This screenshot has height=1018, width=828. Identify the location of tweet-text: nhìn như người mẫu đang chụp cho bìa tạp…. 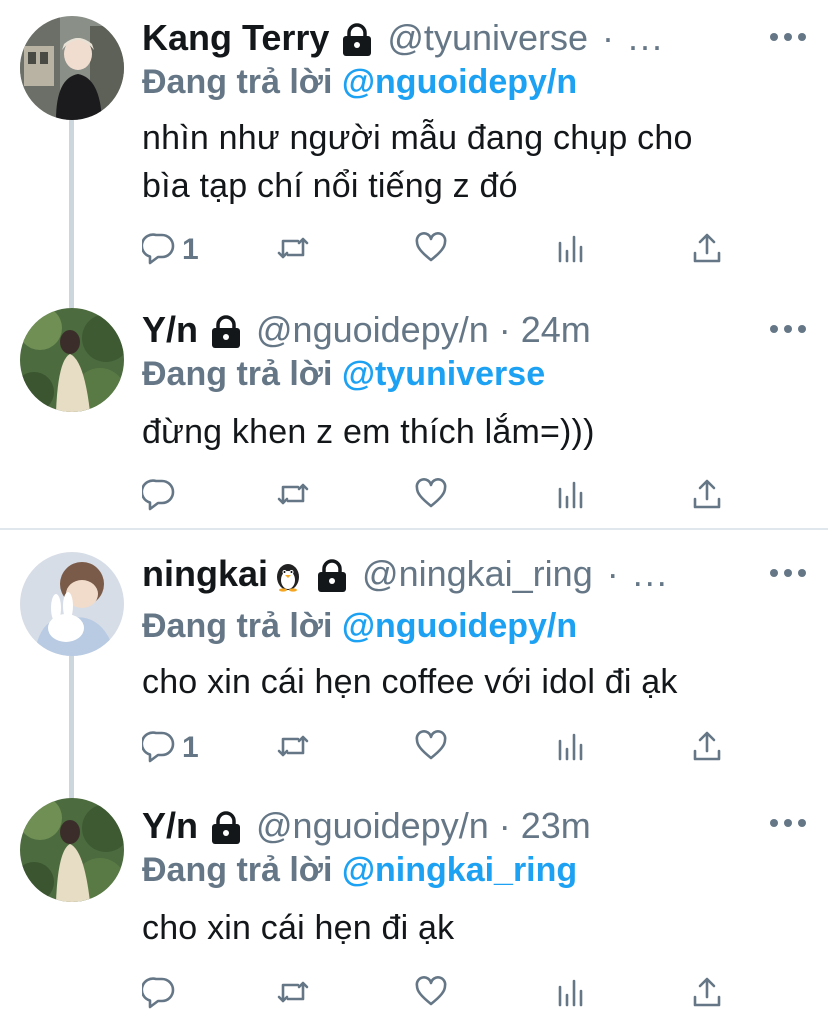
(417, 162).